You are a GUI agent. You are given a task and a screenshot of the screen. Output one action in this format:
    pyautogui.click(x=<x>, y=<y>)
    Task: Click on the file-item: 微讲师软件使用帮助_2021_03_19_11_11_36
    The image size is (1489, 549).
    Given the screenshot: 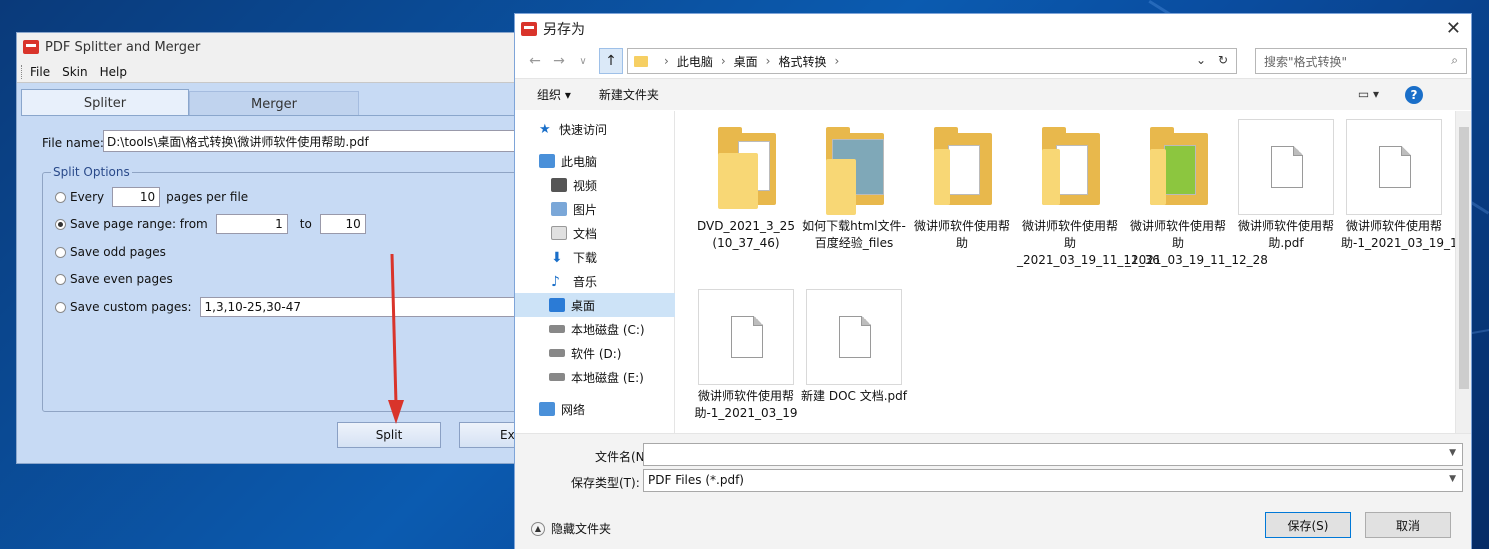 What is the action you would take?
    pyautogui.click(x=1088, y=194)
    